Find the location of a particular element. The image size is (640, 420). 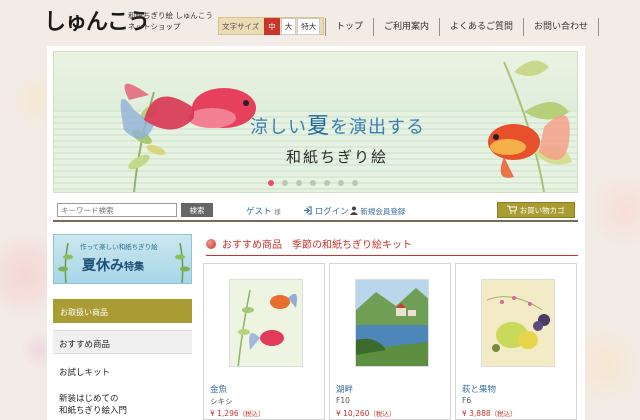

summer-feature-banner: 作って楽しい和紙ちぎり絵 夏休み特集 is located at coordinates (122, 259).